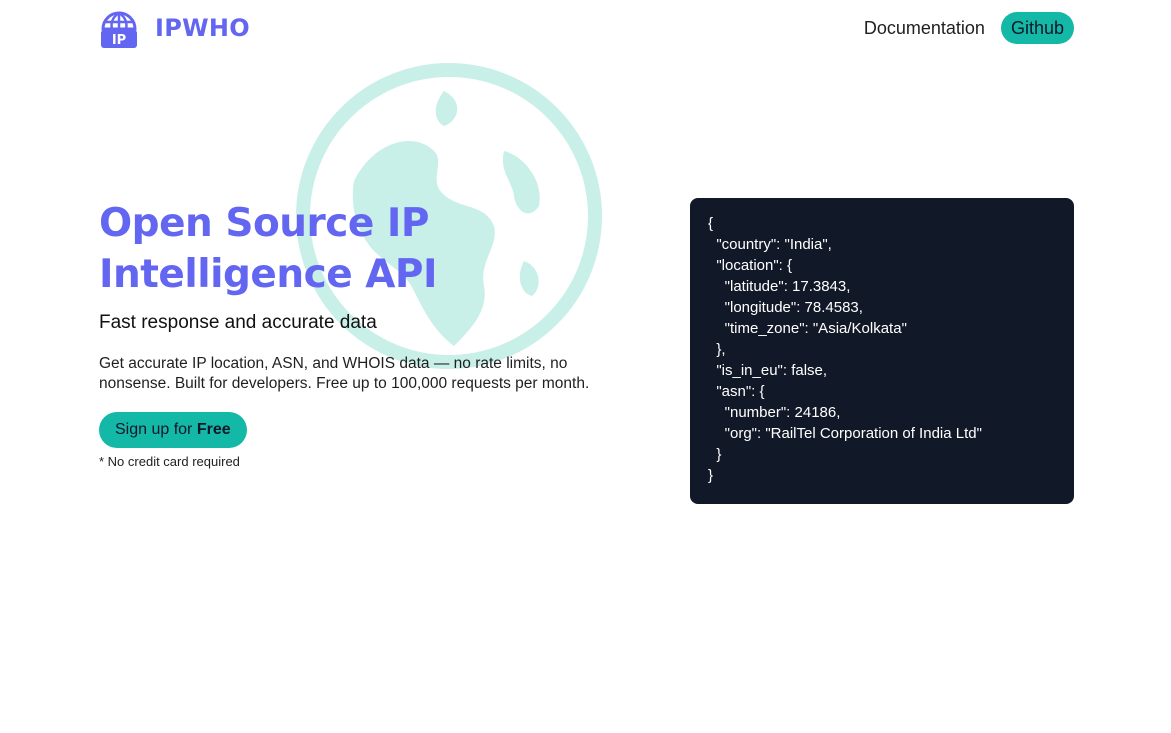 This screenshot has height=733, width=1171. What do you see at coordinates (264, 223) in the screenshot?
I see `hero-title-line-1: Open Source IP` at bounding box center [264, 223].